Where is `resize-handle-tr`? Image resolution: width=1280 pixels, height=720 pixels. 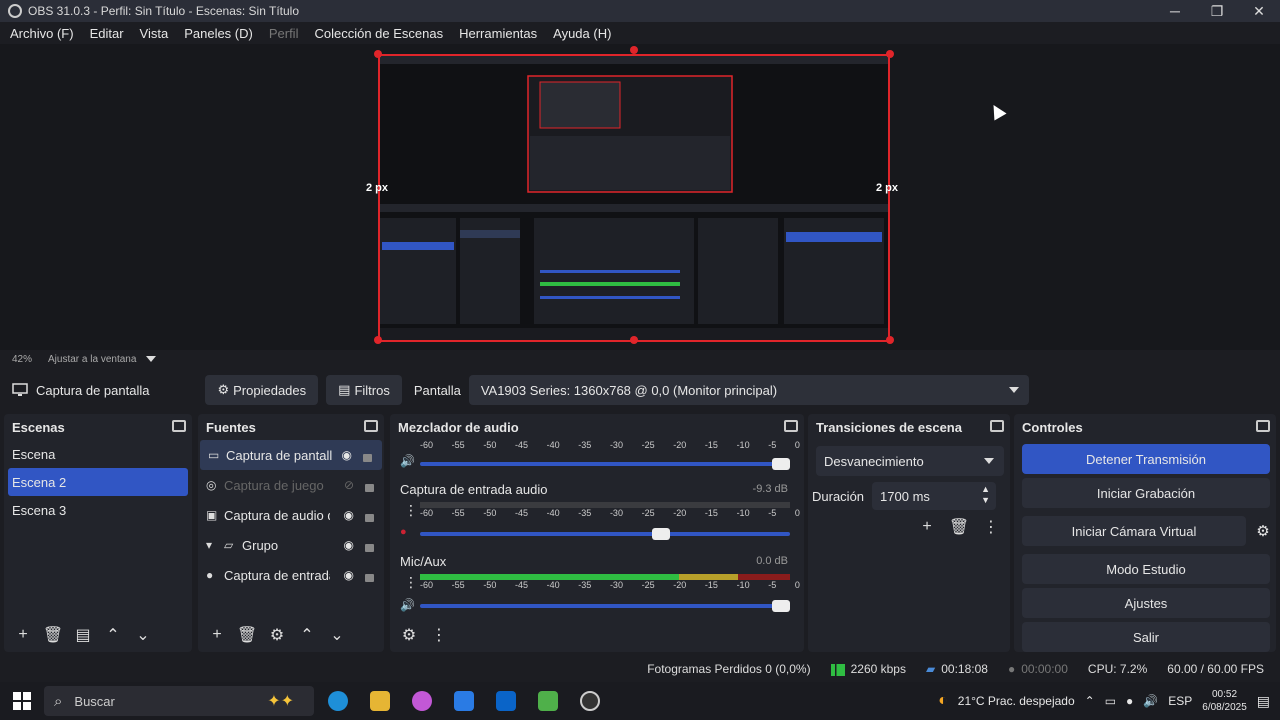 resize-handle-tr is located at coordinates (890, 54).